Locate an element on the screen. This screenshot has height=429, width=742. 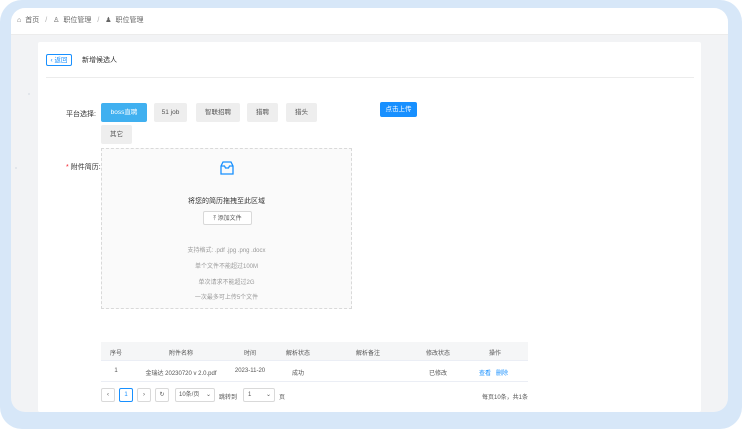
chevron-right-icon: › is located at coordinates (144, 395).